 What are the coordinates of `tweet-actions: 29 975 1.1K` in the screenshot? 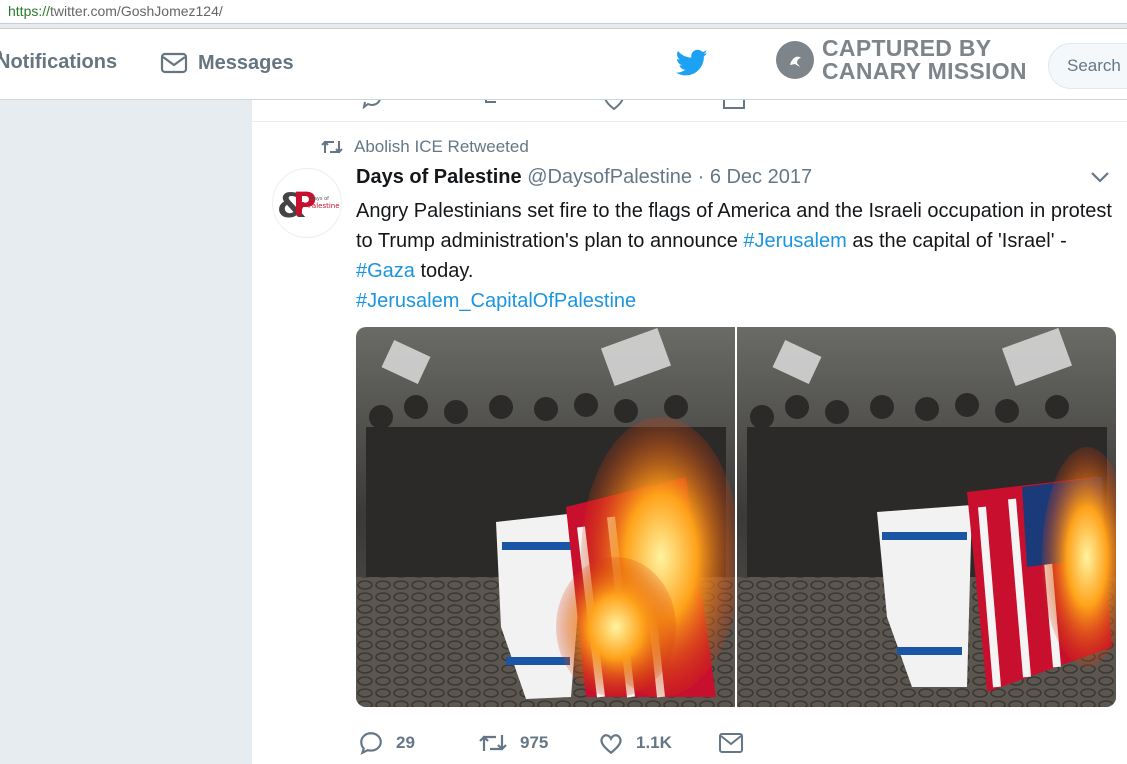 It's located at (551, 743).